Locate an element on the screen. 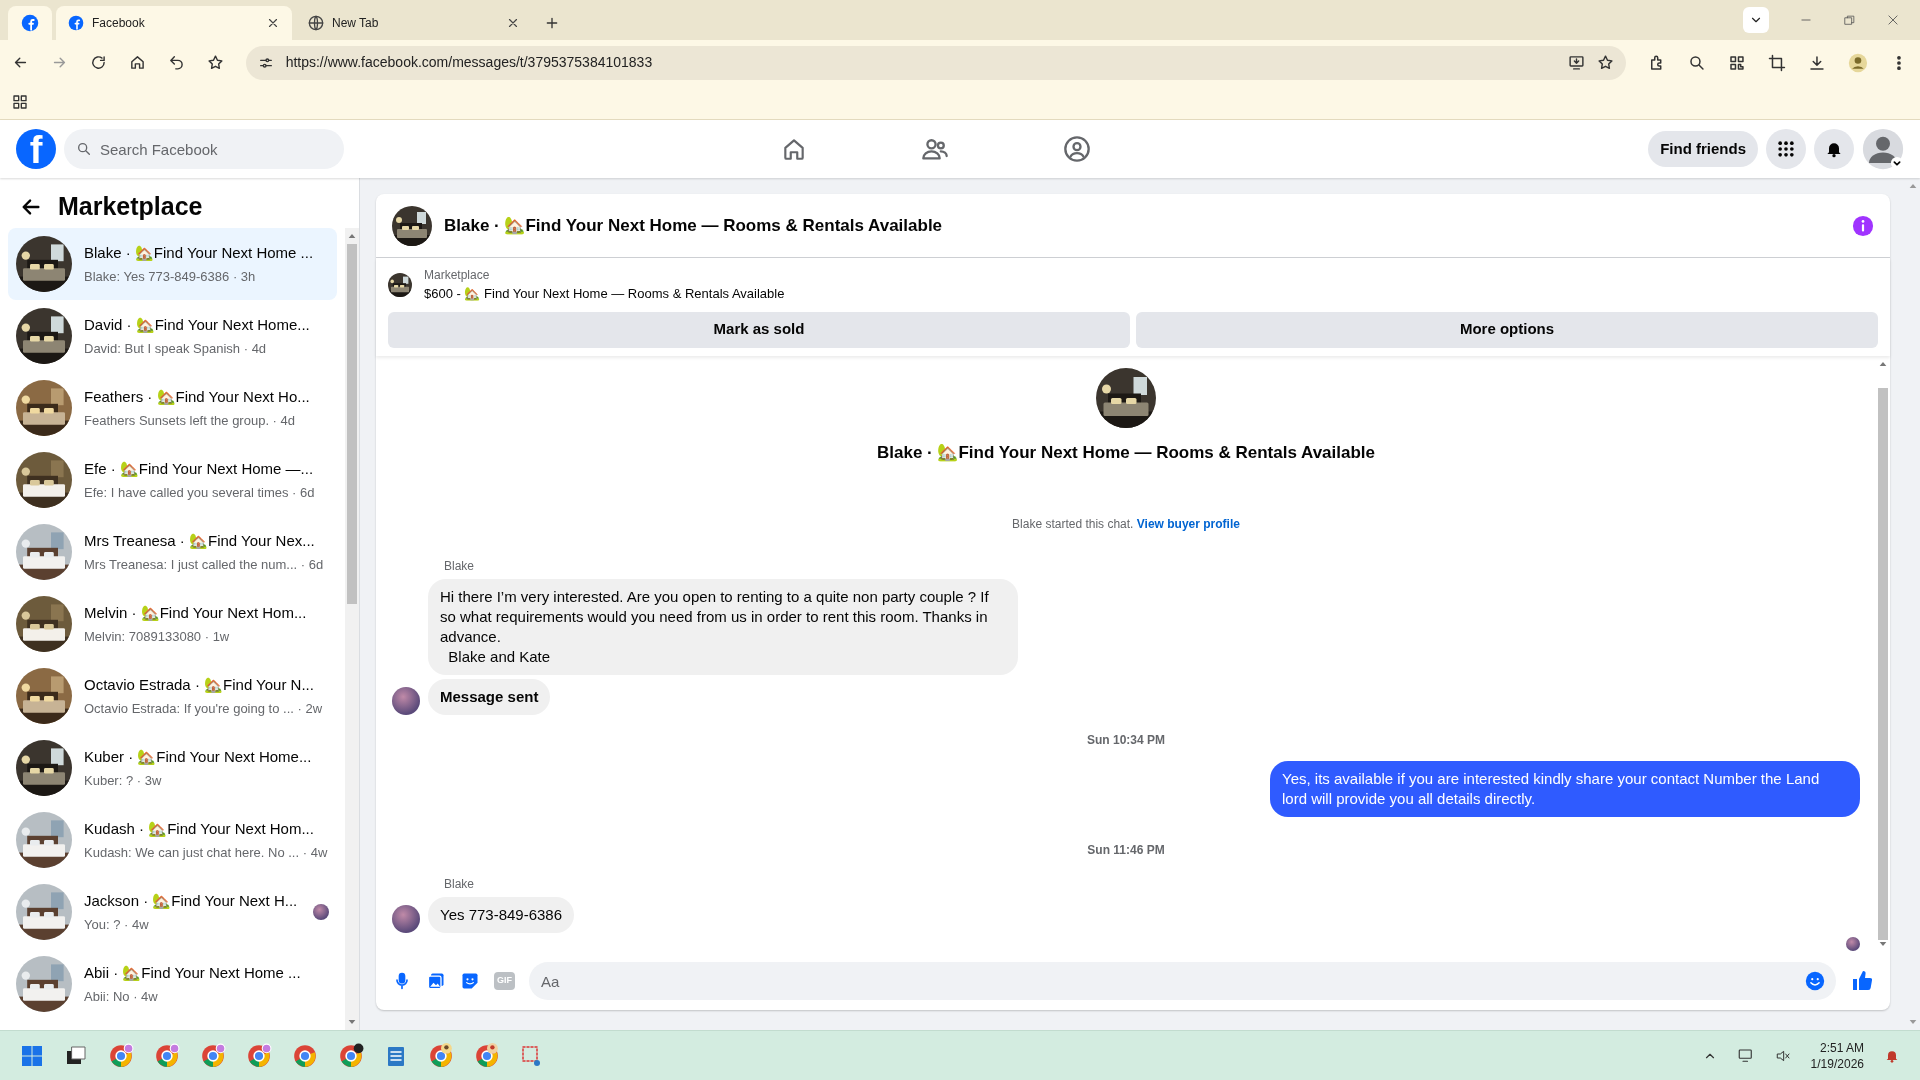  more-options-button: More options is located at coordinates (1507, 329).